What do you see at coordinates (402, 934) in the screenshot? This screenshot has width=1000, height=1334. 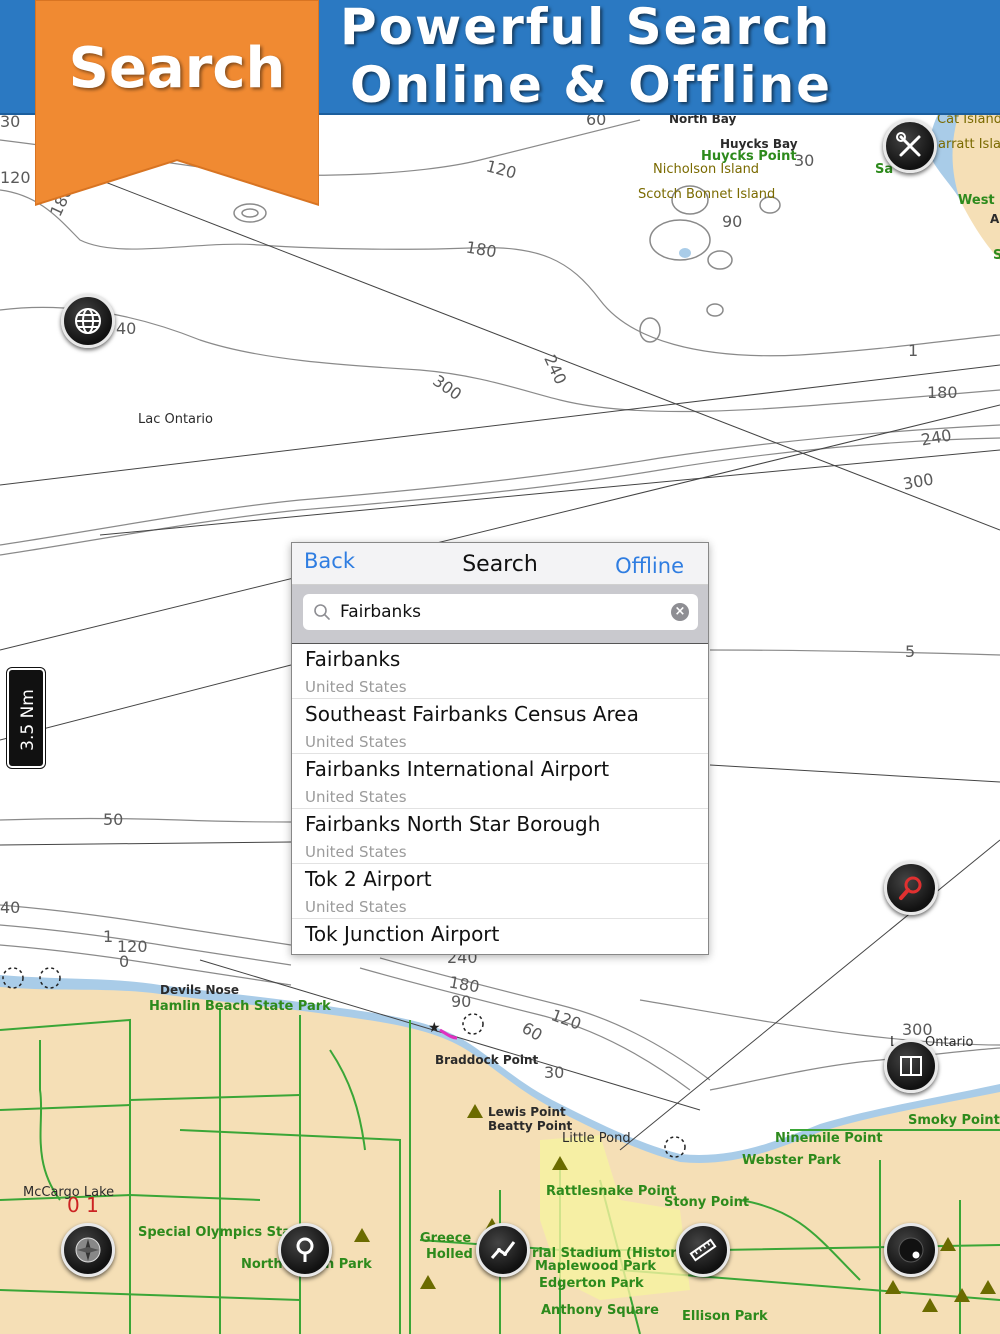 I see `result-title: Tok Junction Airport` at bounding box center [402, 934].